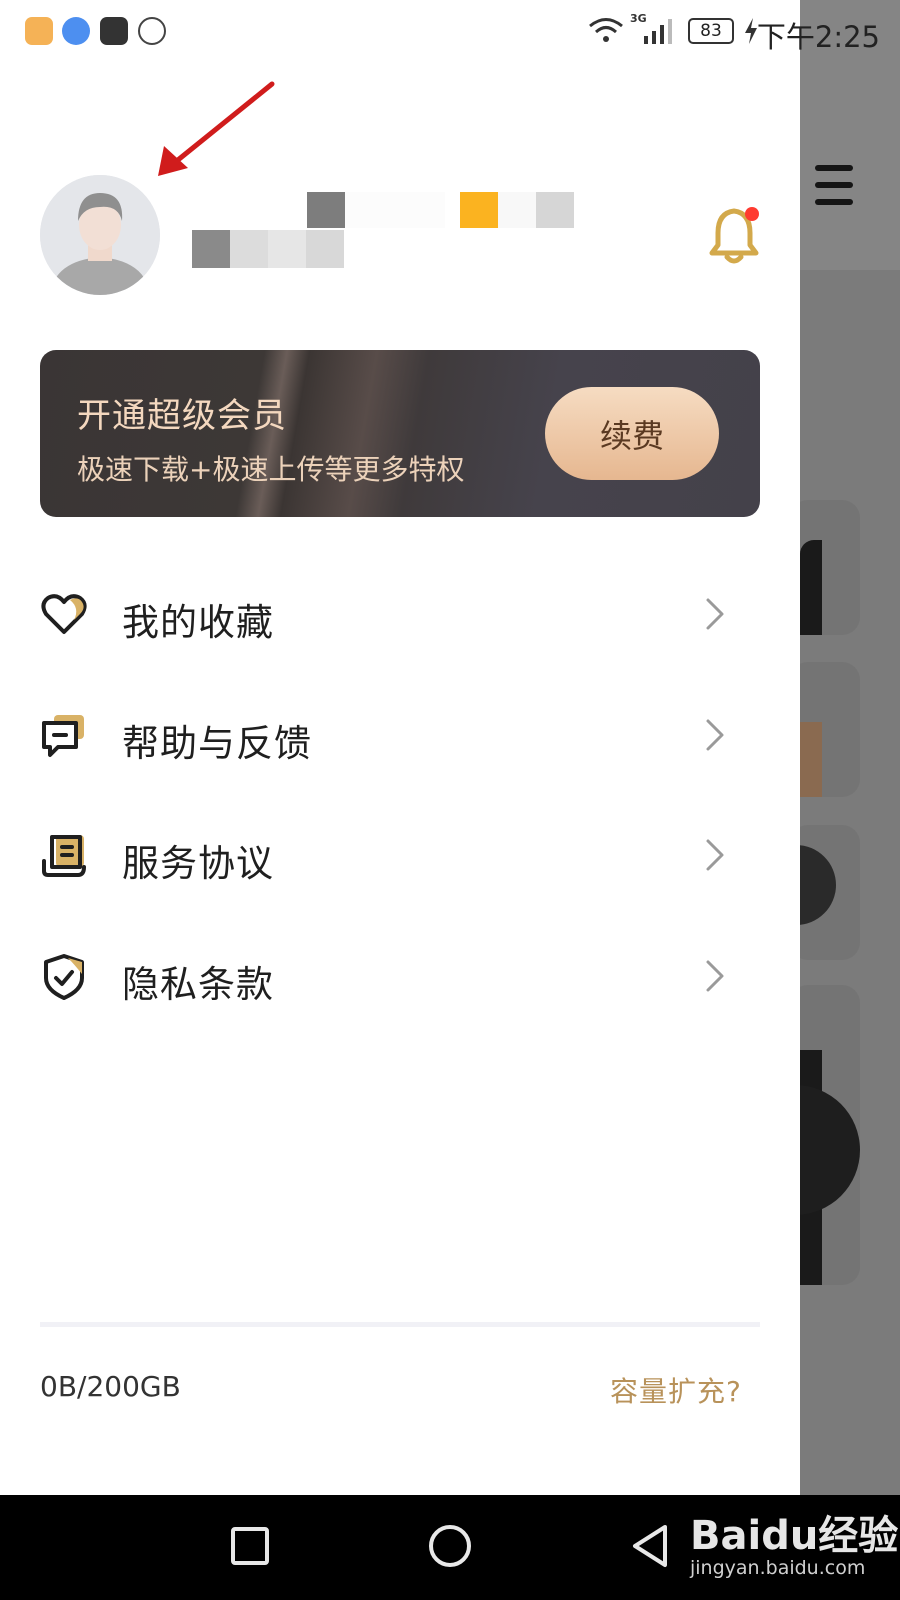  I want to click on user-avatar, so click(100, 235).